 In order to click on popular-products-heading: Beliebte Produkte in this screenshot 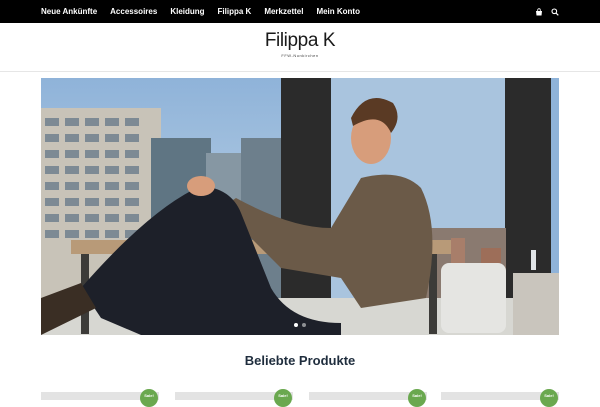, I will do `click(300, 360)`.